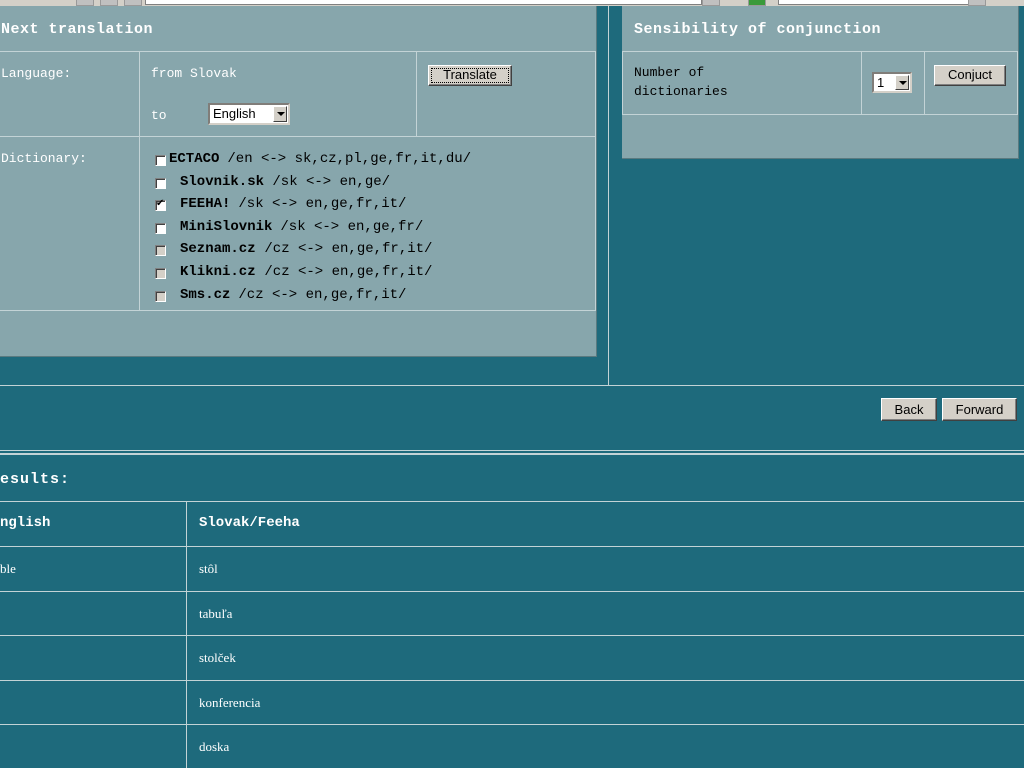 The width and height of the screenshot is (1024, 768). I want to click on number-of-dictionaries-label: Number of, so click(669, 72).